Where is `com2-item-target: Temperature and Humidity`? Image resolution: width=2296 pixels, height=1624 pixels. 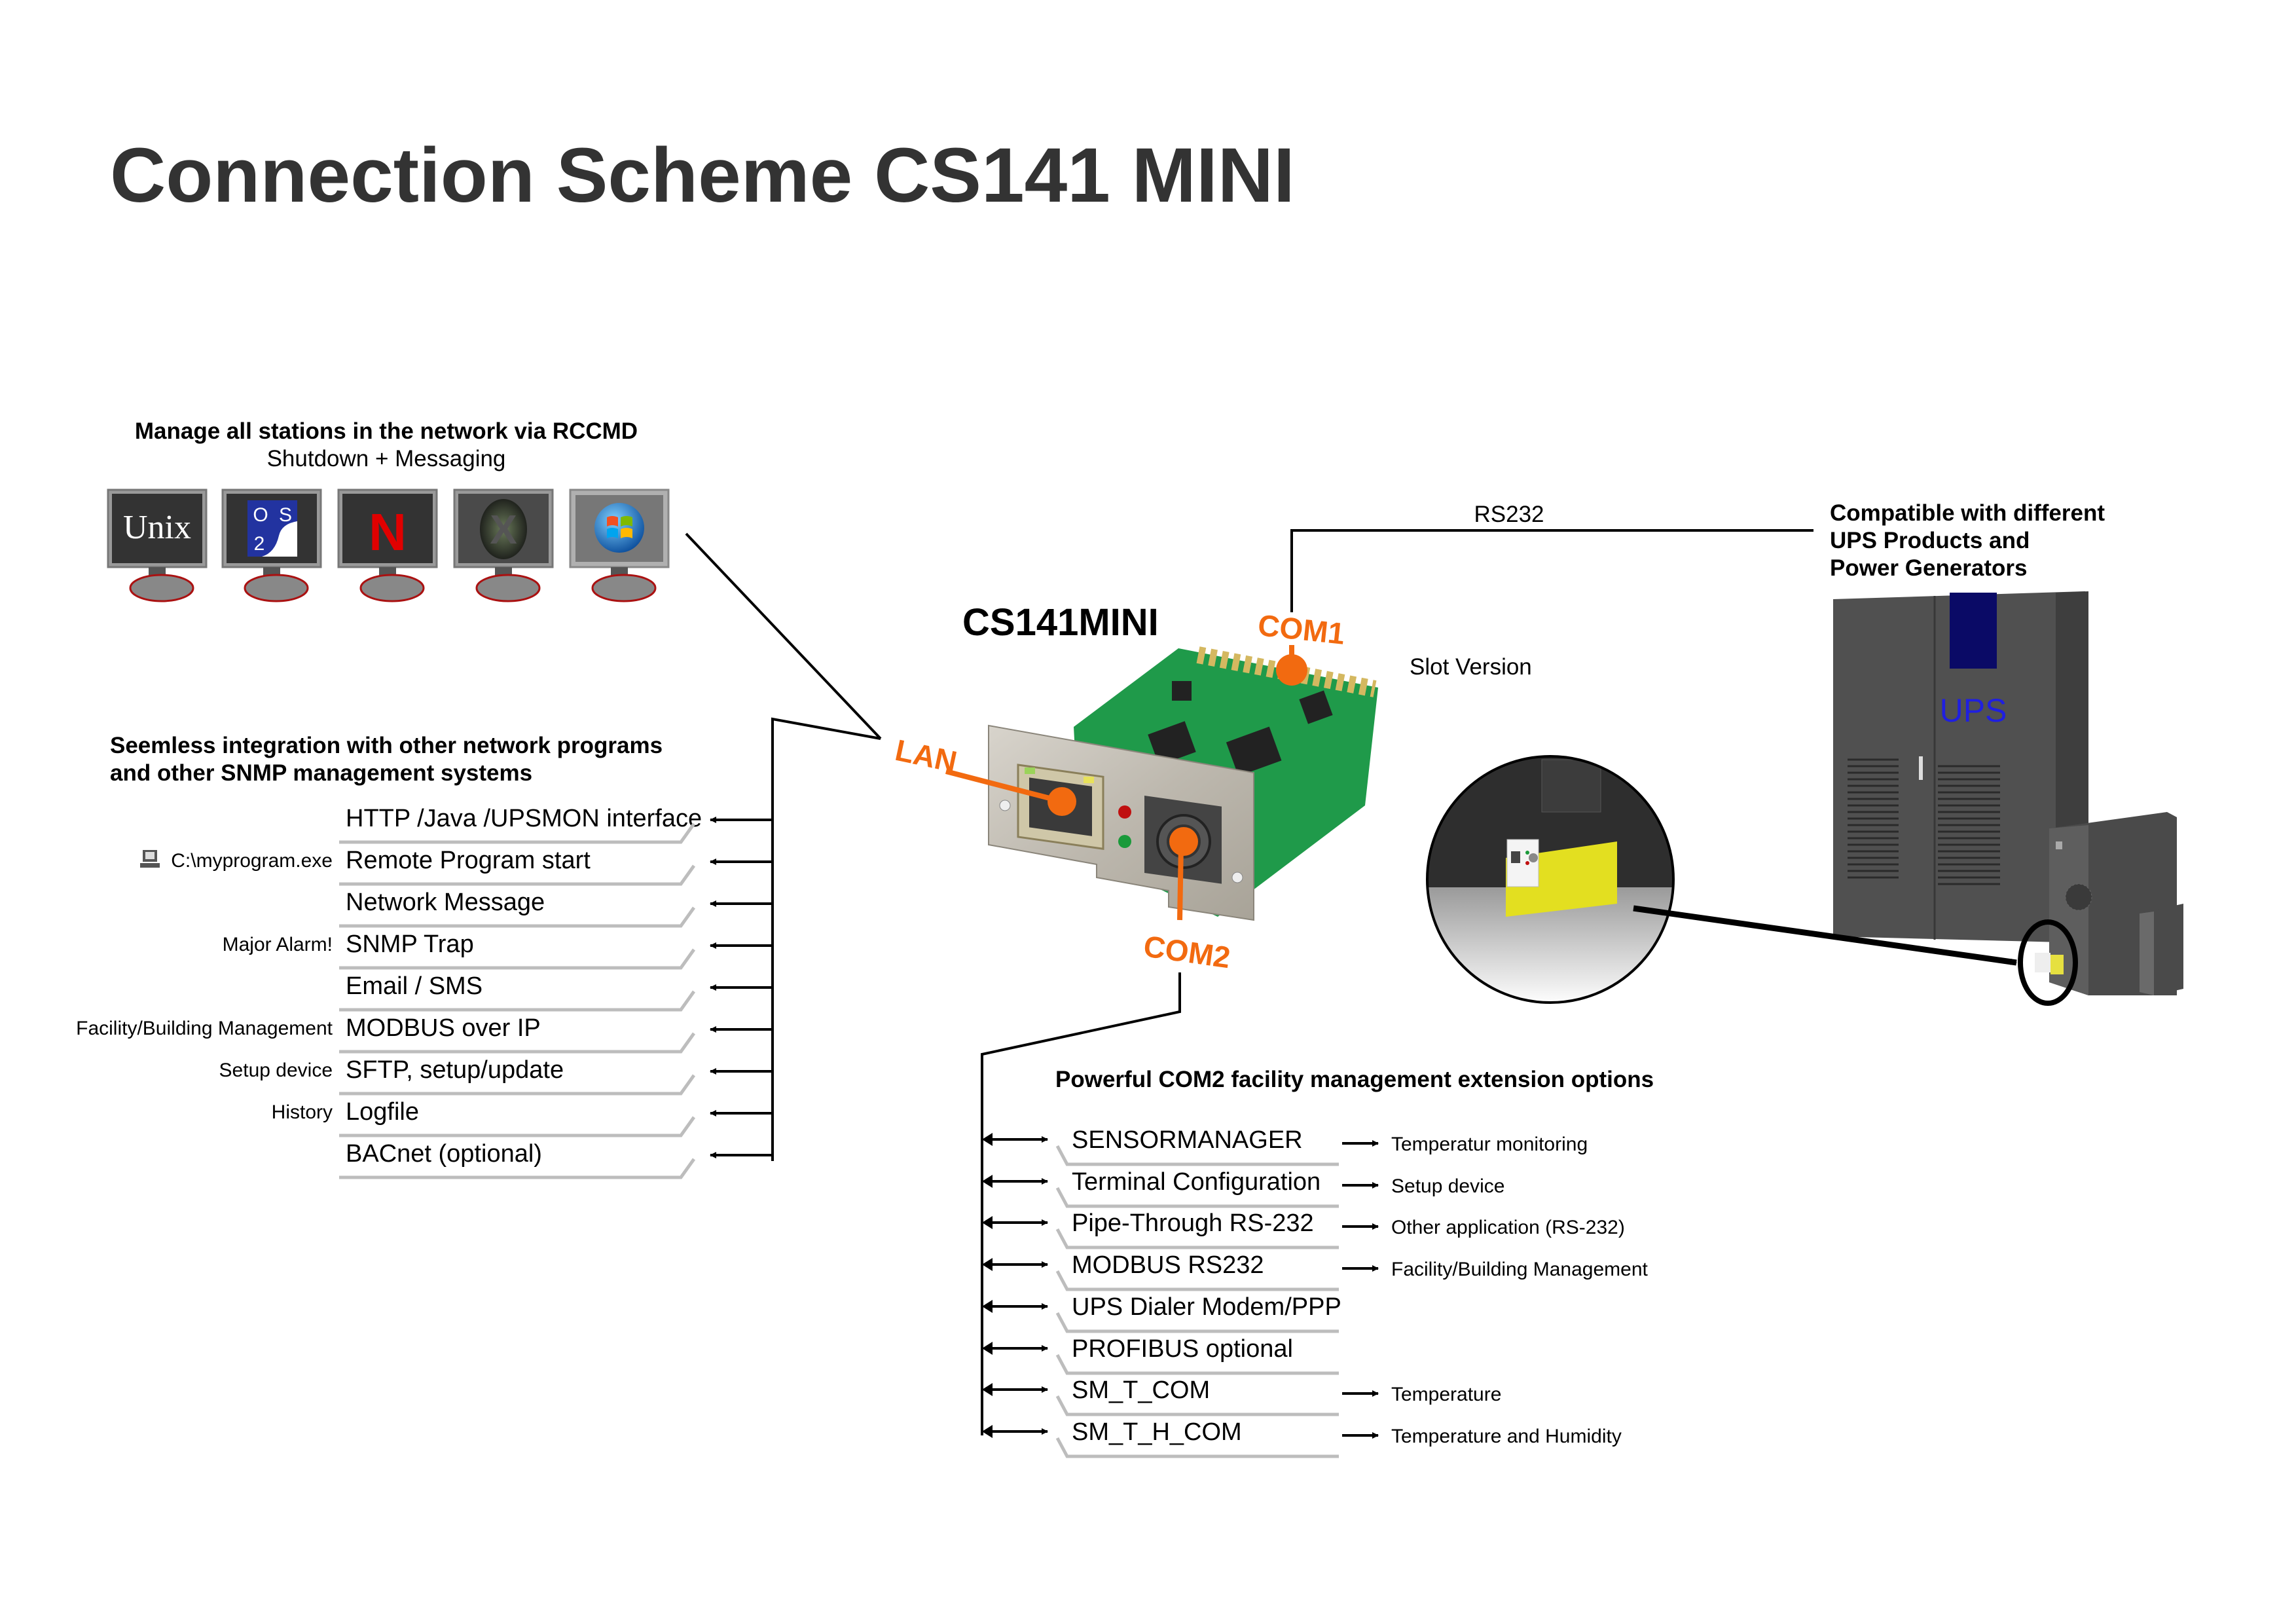
com2-item-target: Temperature and Humidity is located at coordinates (1506, 1436).